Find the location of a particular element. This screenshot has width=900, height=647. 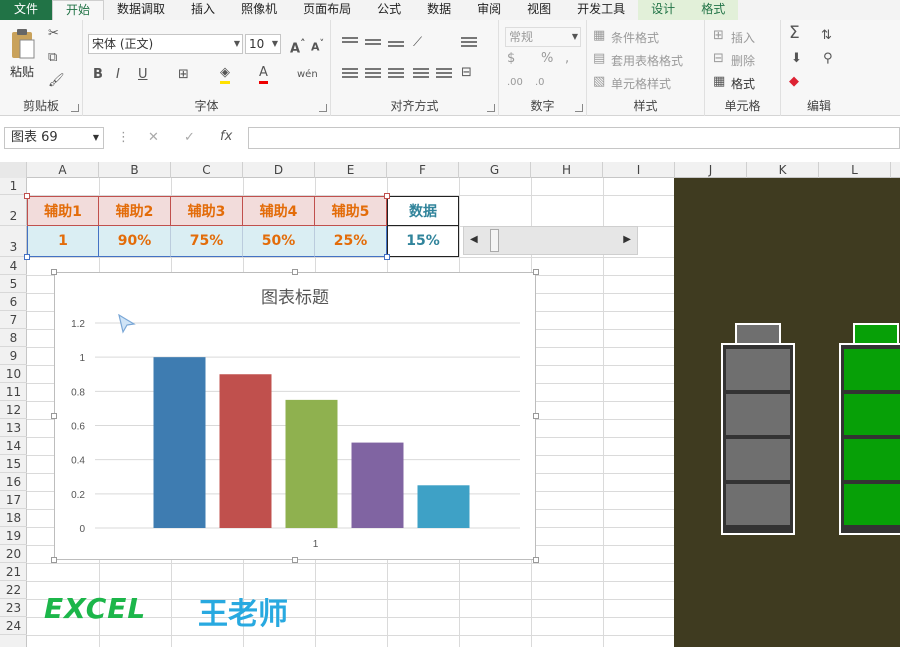

row-header-cell: 2 is located at coordinates (13, 210).